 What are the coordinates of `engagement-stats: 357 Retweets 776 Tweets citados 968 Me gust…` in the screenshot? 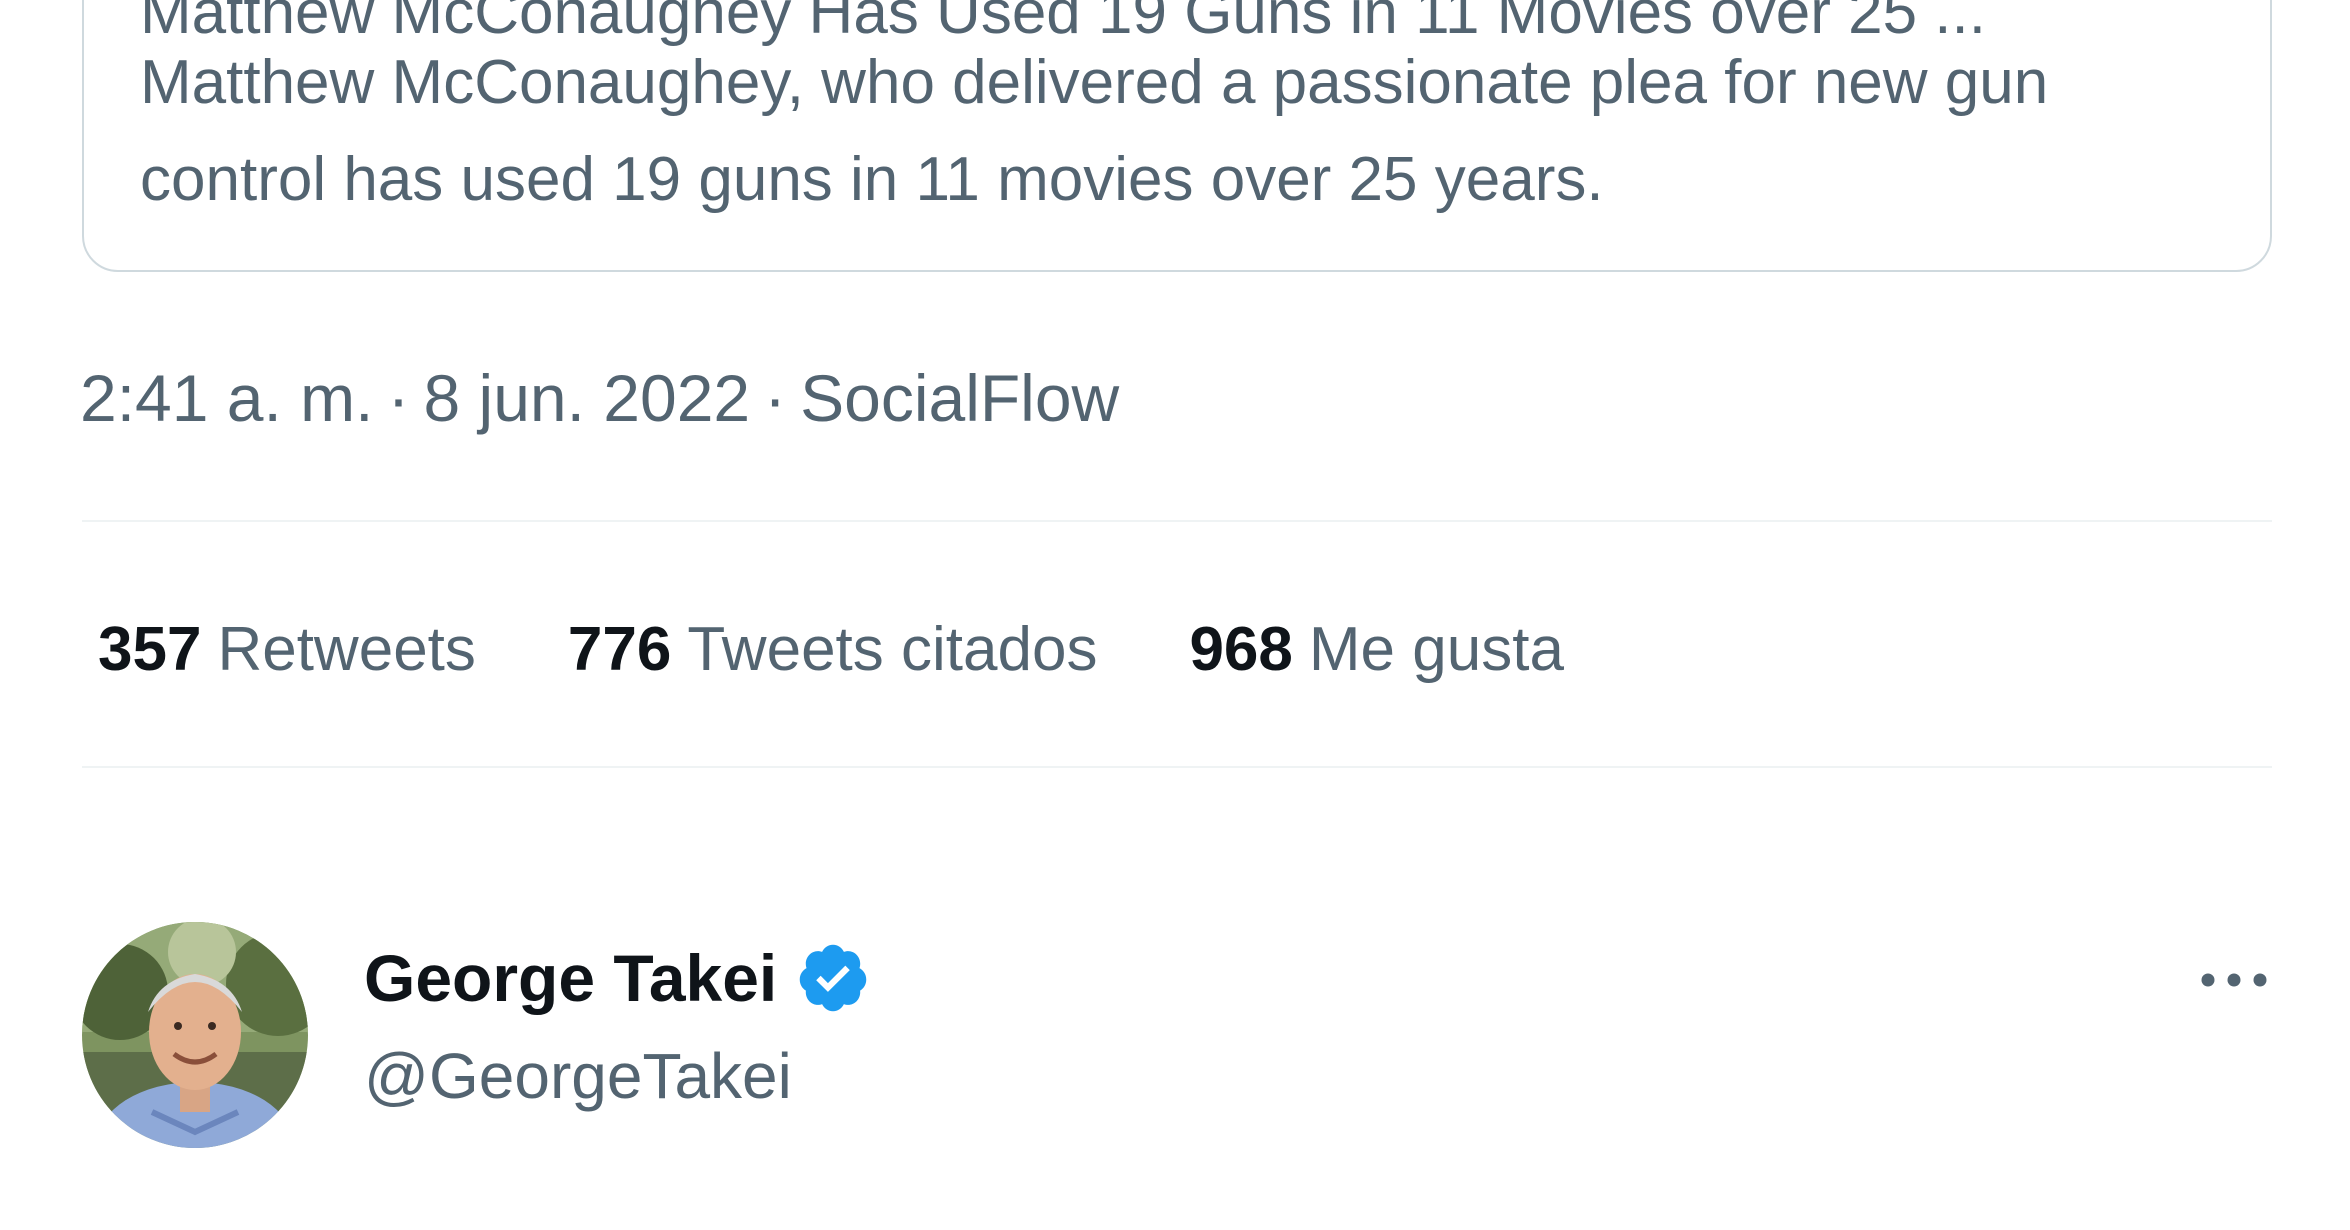 It's located at (831, 650).